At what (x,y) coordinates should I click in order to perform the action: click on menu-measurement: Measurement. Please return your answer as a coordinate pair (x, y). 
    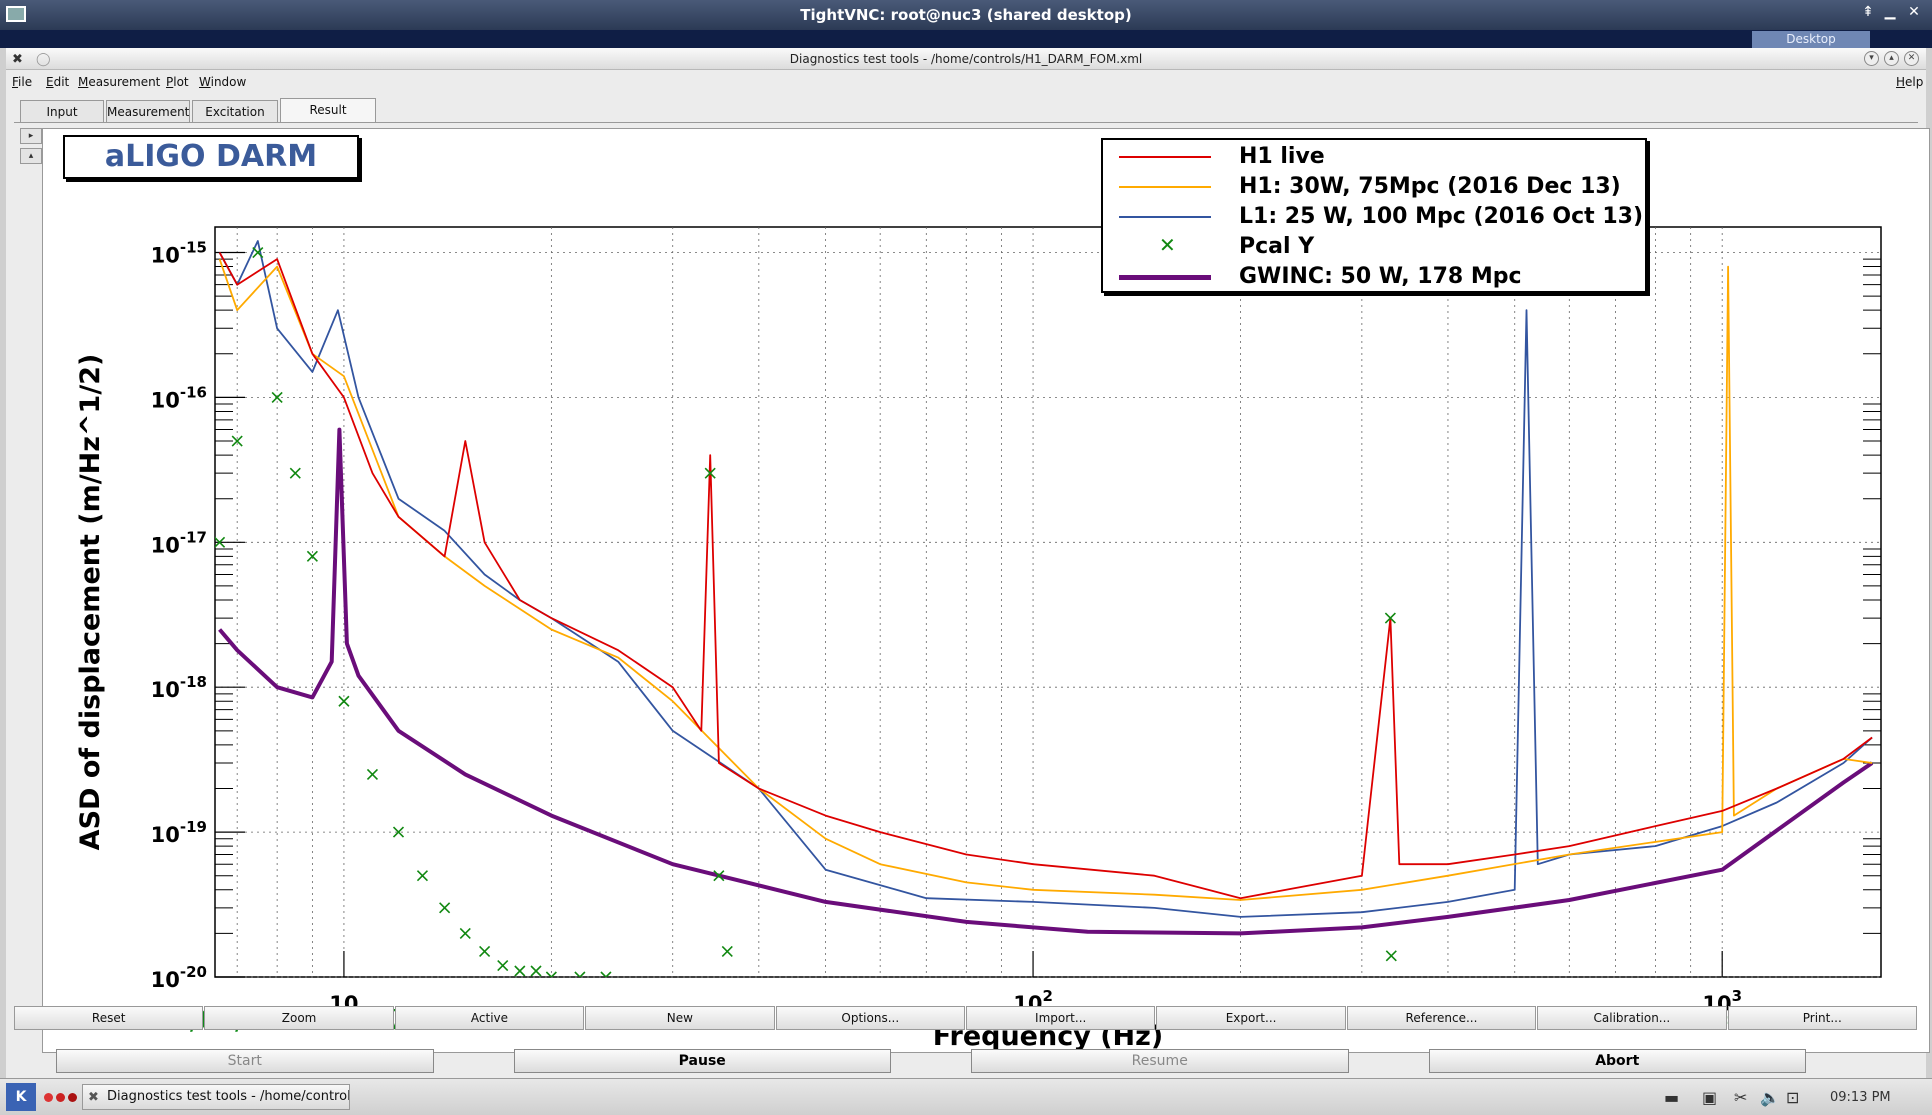
    Looking at the image, I should click on (119, 82).